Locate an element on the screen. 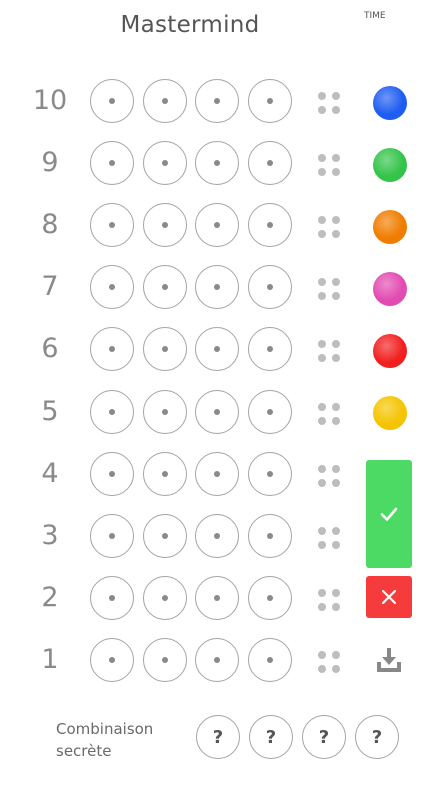 This screenshot has height=788, width=422. board-row: 7 is located at coordinates (180, 289).